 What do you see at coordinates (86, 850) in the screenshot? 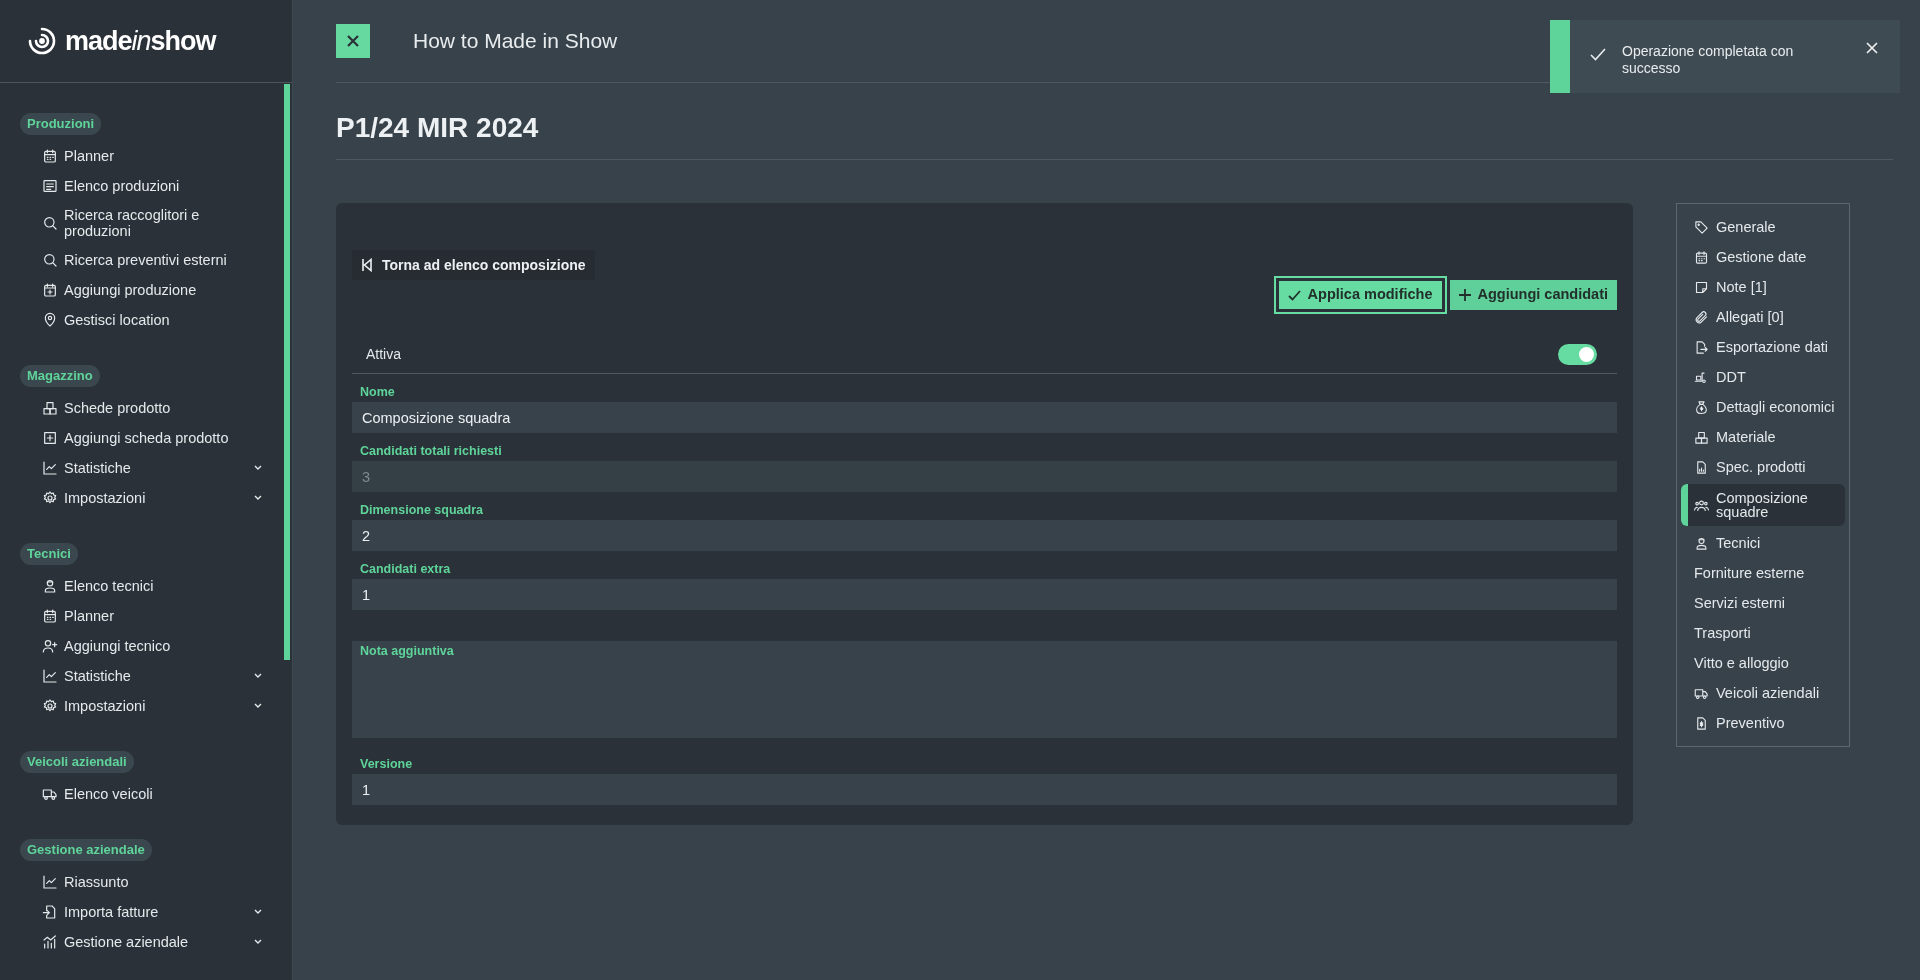
I see `section-label: Gestione aziendale` at bounding box center [86, 850].